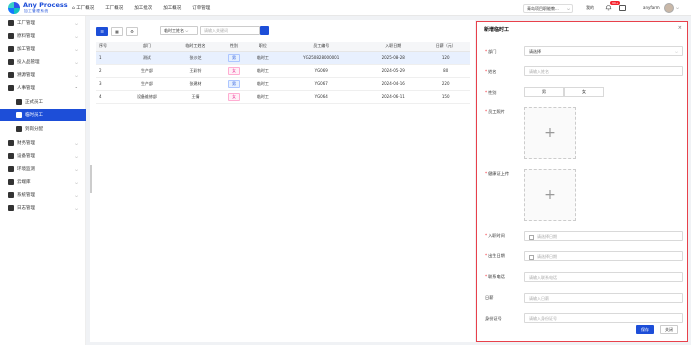  Describe the element at coordinates (43, 115) in the screenshot. I see `sidebar-item-temp-staff: 临时员工` at that location.